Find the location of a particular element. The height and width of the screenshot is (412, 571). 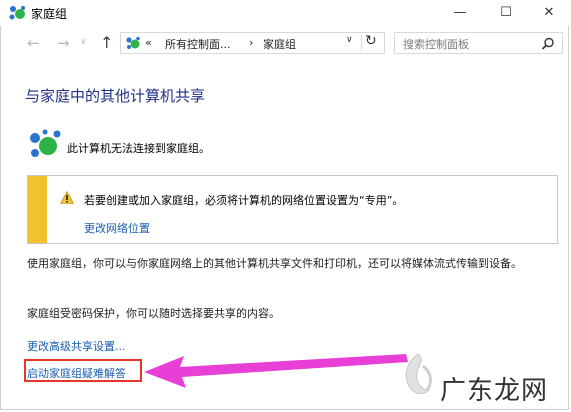

back-button: ← is located at coordinates (33, 43).